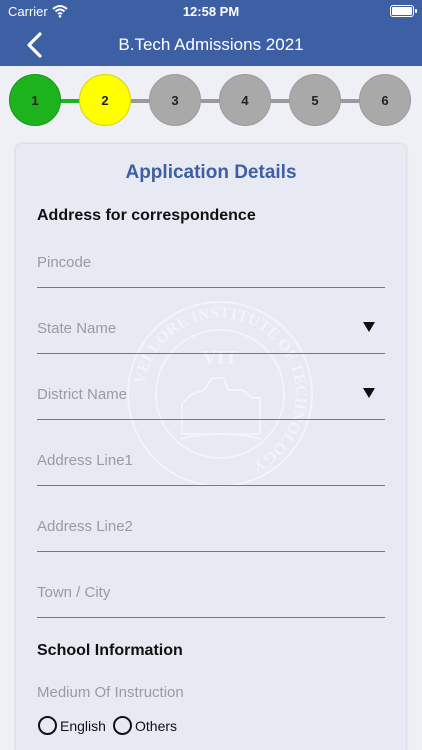 The image size is (422, 750). I want to click on radio-english: English, so click(72, 725).